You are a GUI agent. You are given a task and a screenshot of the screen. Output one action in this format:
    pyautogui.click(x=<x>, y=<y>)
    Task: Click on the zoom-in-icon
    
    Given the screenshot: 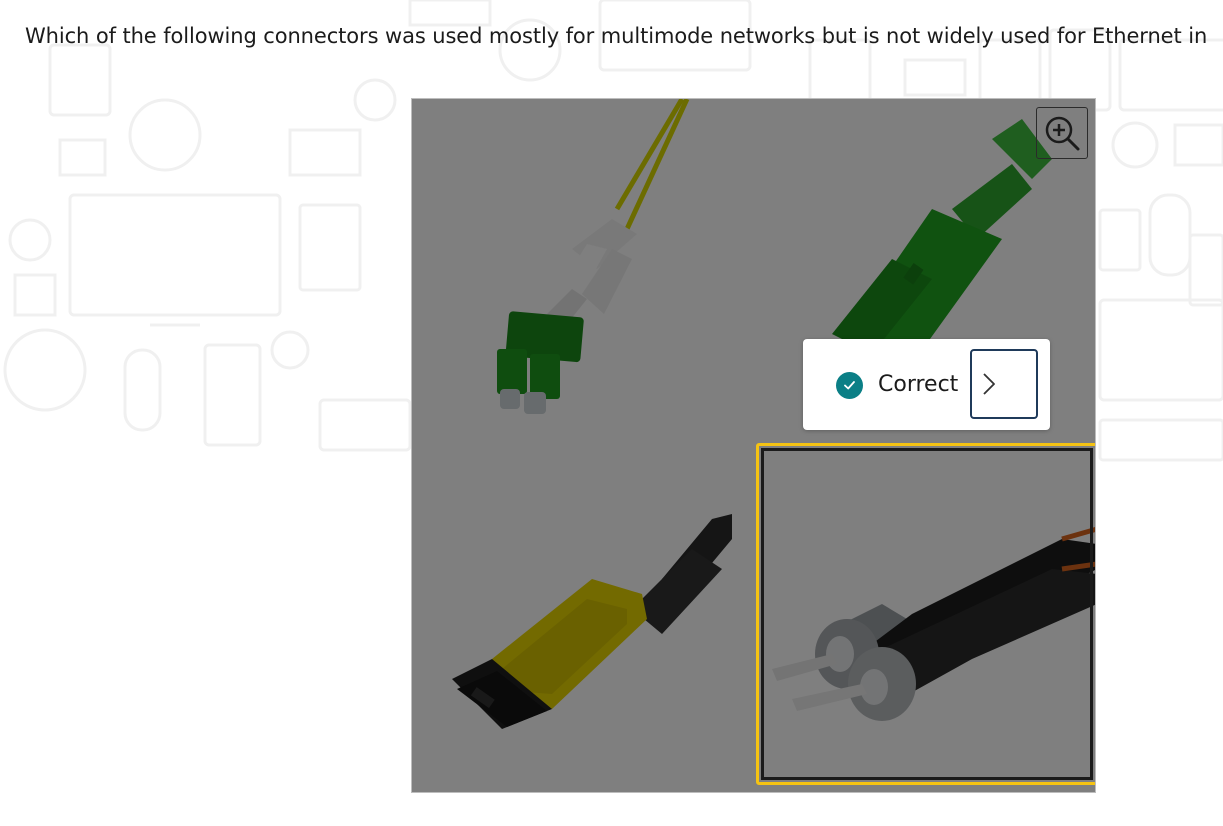 What is the action you would take?
    pyautogui.click(x=1062, y=133)
    